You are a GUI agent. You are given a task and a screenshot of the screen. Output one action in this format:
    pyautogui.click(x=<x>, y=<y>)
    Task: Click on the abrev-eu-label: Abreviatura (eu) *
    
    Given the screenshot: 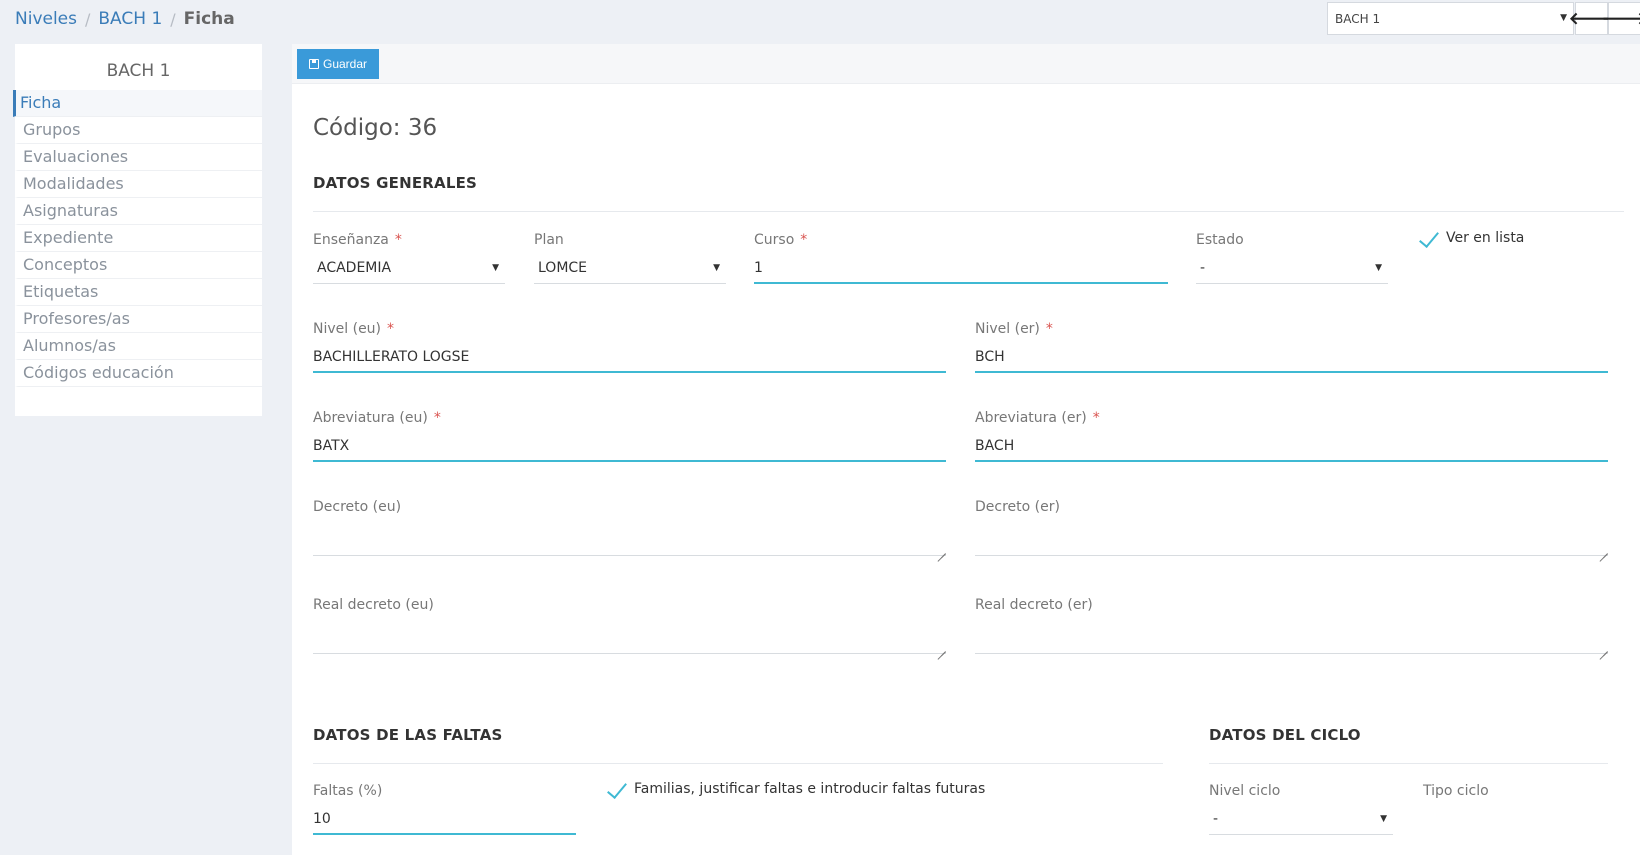 What is the action you would take?
    pyautogui.click(x=377, y=418)
    